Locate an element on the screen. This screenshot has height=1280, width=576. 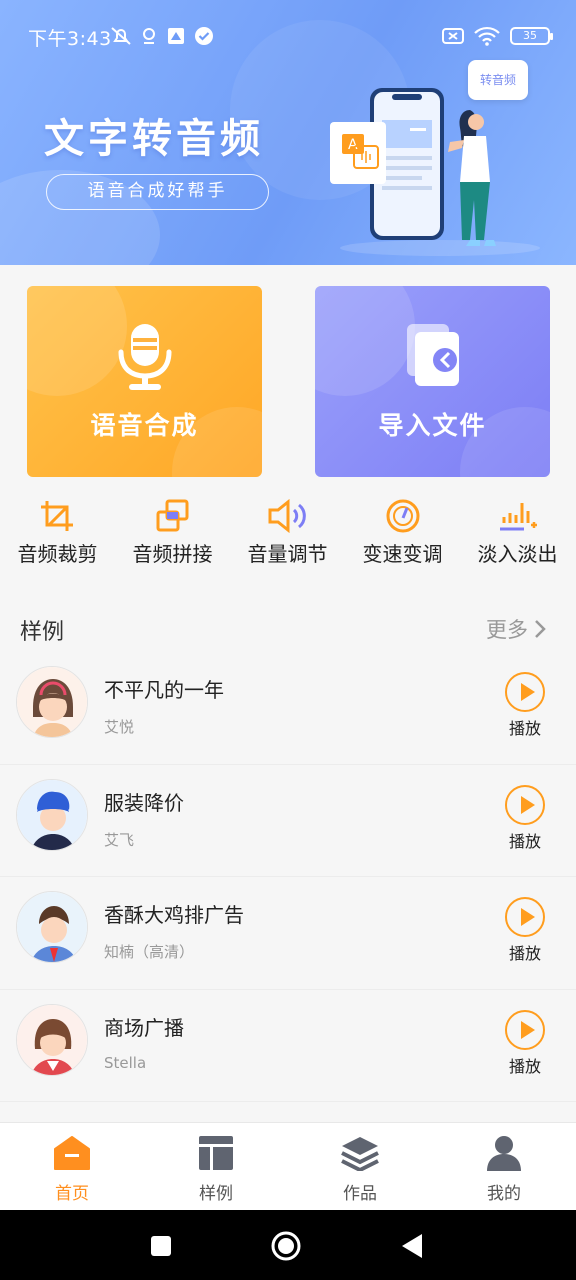
status-notification-icons is located at coordinates (162, 36).